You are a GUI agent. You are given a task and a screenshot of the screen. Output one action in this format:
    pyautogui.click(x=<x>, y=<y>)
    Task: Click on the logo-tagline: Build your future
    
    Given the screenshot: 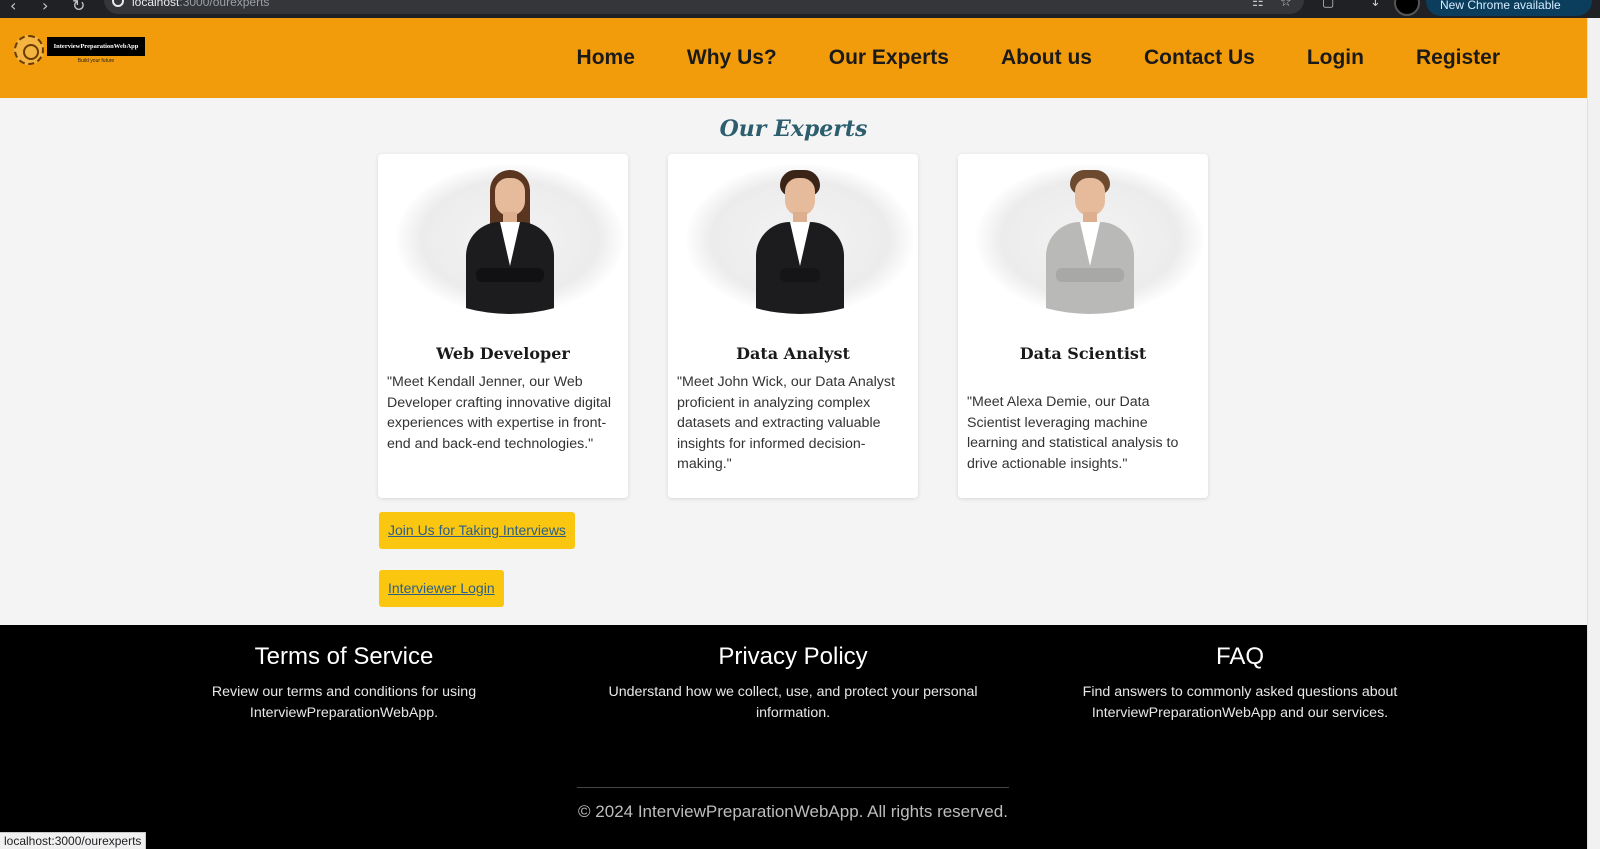 What is the action you would take?
    pyautogui.click(x=96, y=61)
    